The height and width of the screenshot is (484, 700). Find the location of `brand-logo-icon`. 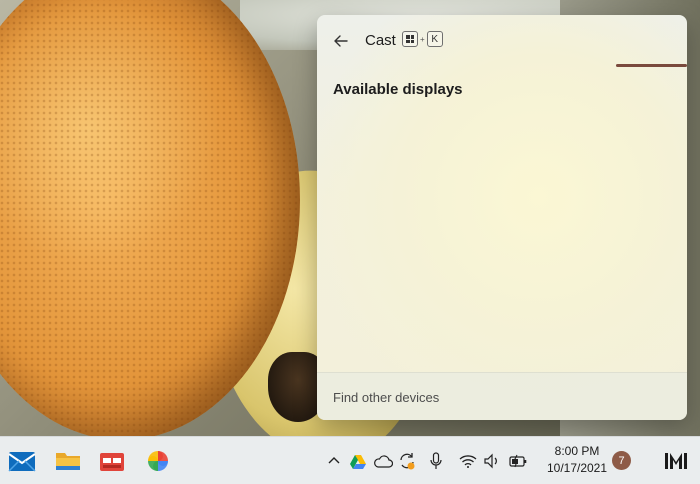

brand-logo-icon is located at coordinates (676, 461).